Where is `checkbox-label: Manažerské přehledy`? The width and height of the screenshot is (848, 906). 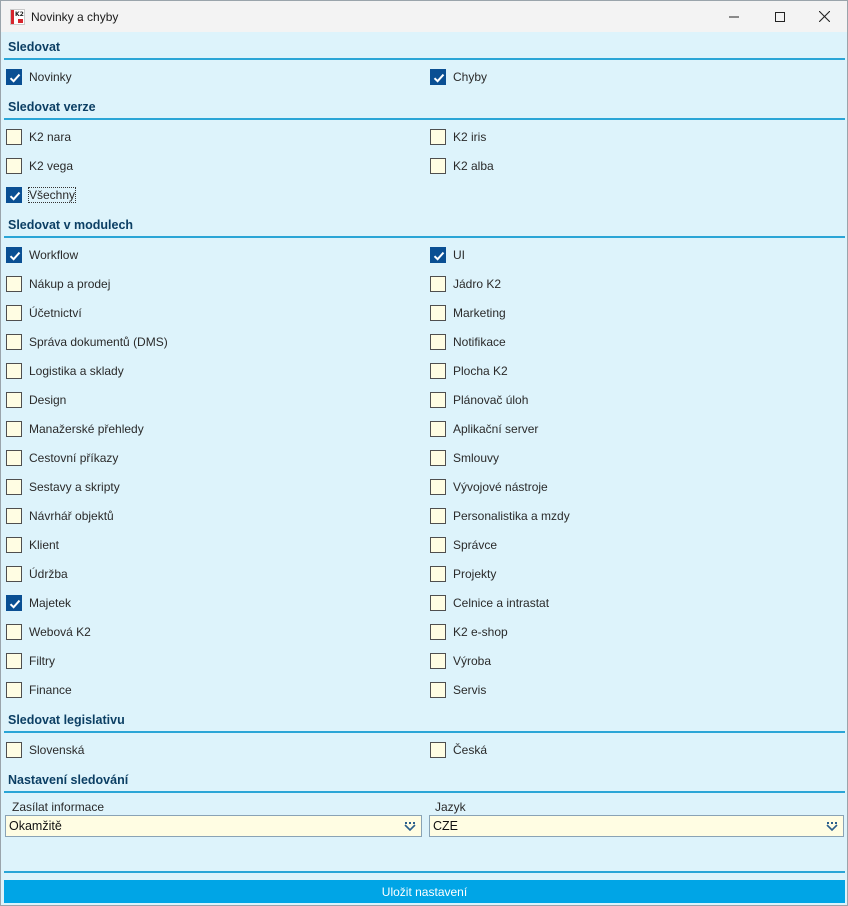
checkbox-label: Manažerské přehledy is located at coordinates (86, 429).